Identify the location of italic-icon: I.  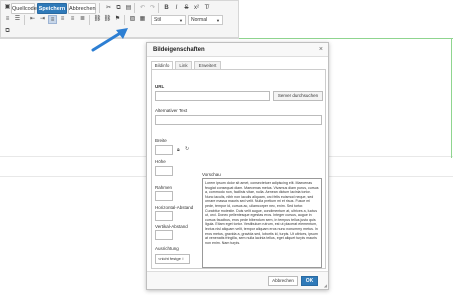
(176, 8).